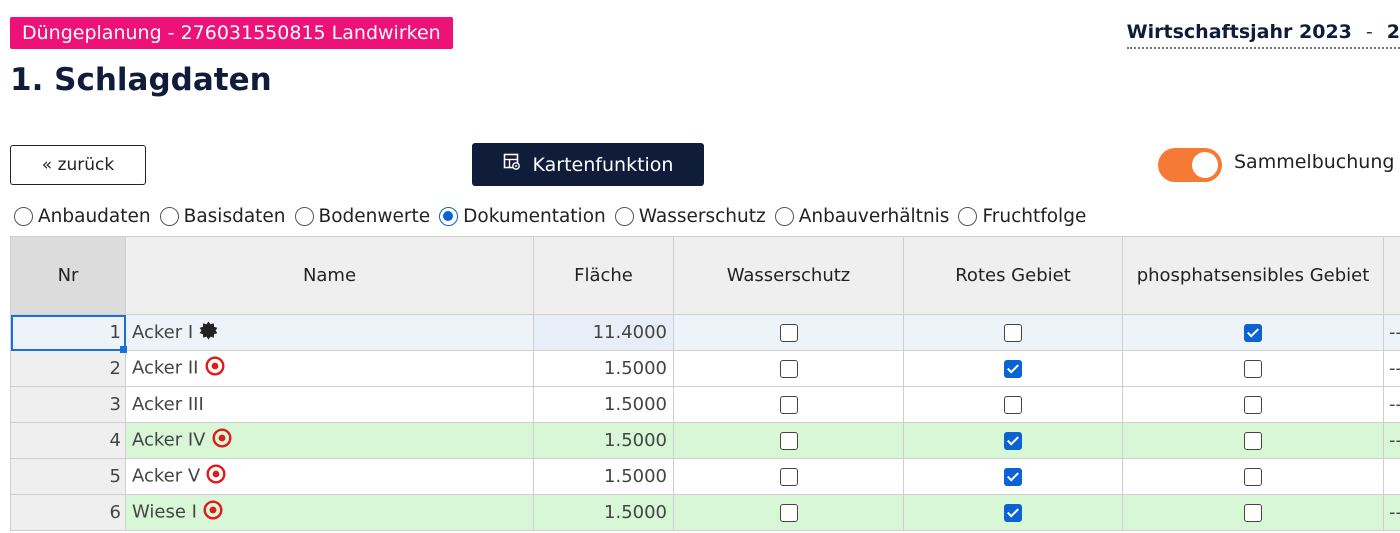 The width and height of the screenshot is (1400, 533). What do you see at coordinates (1239, 32) in the screenshot?
I see `year-label: Wirtschaftsjahr 2023` at bounding box center [1239, 32].